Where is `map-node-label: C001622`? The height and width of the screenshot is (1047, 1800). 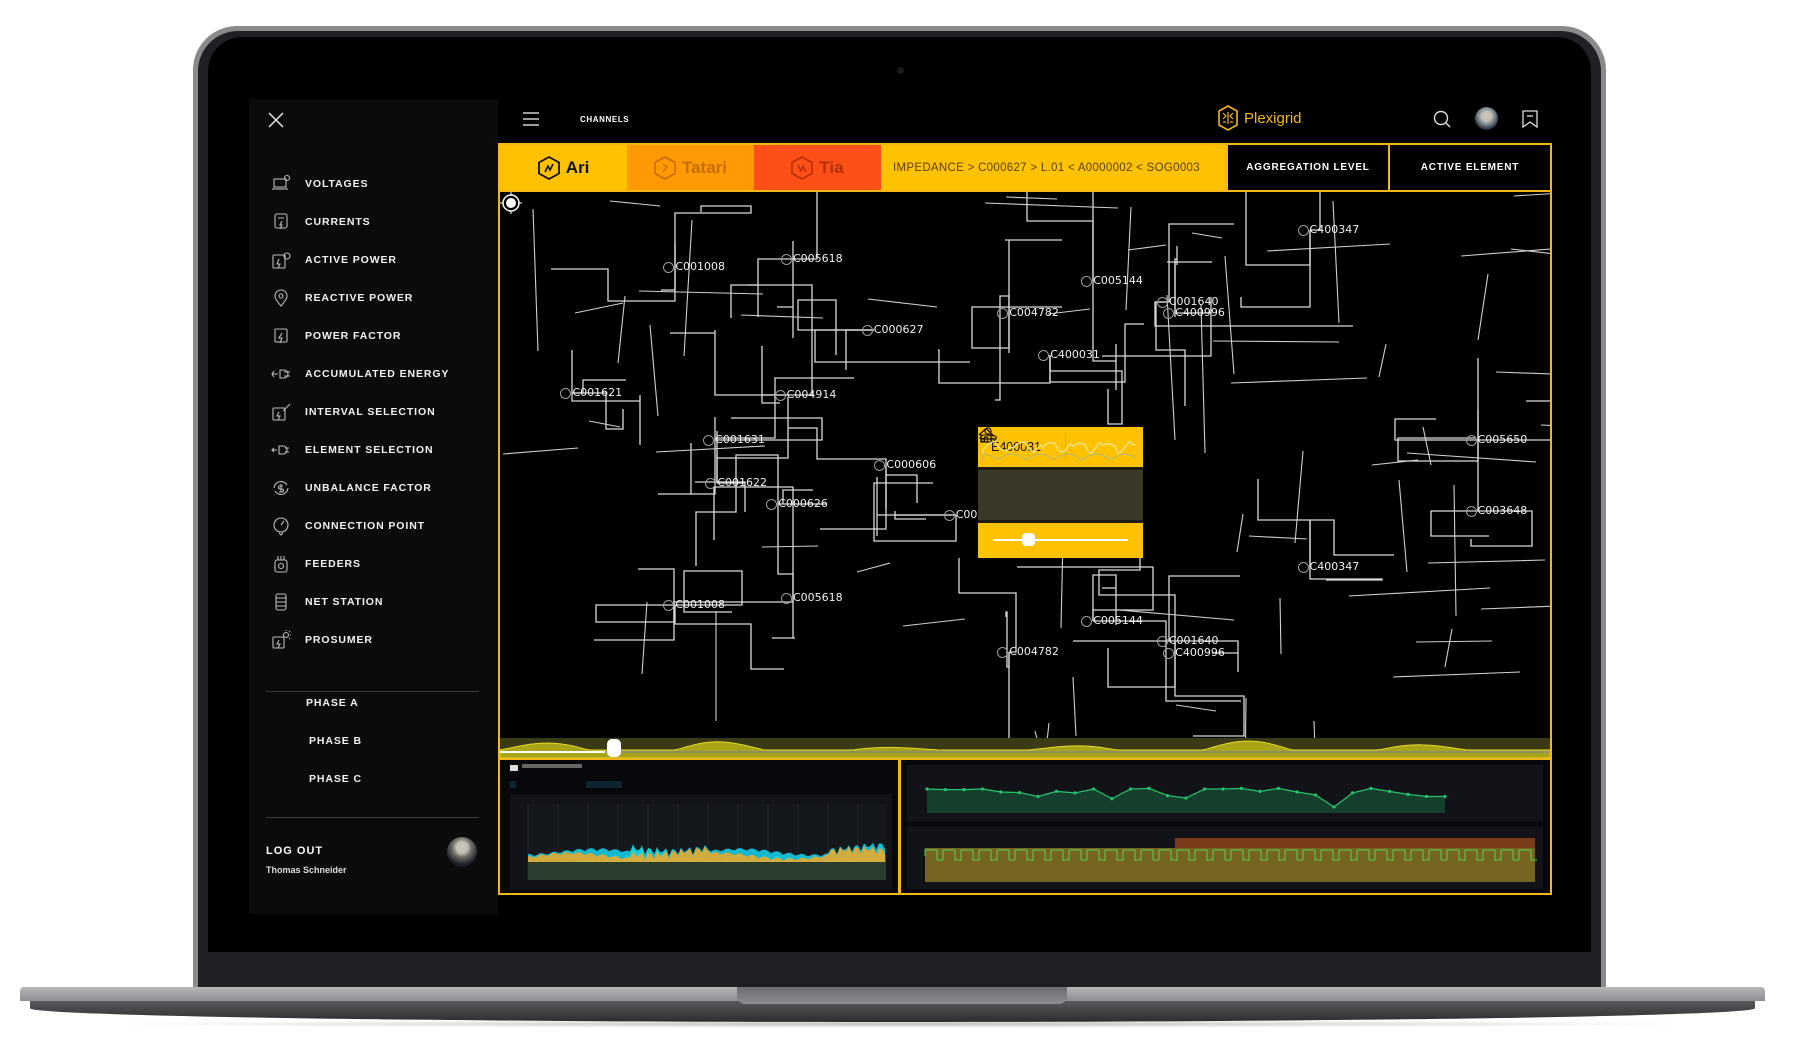
map-node-label: C001622 is located at coordinates (742, 482).